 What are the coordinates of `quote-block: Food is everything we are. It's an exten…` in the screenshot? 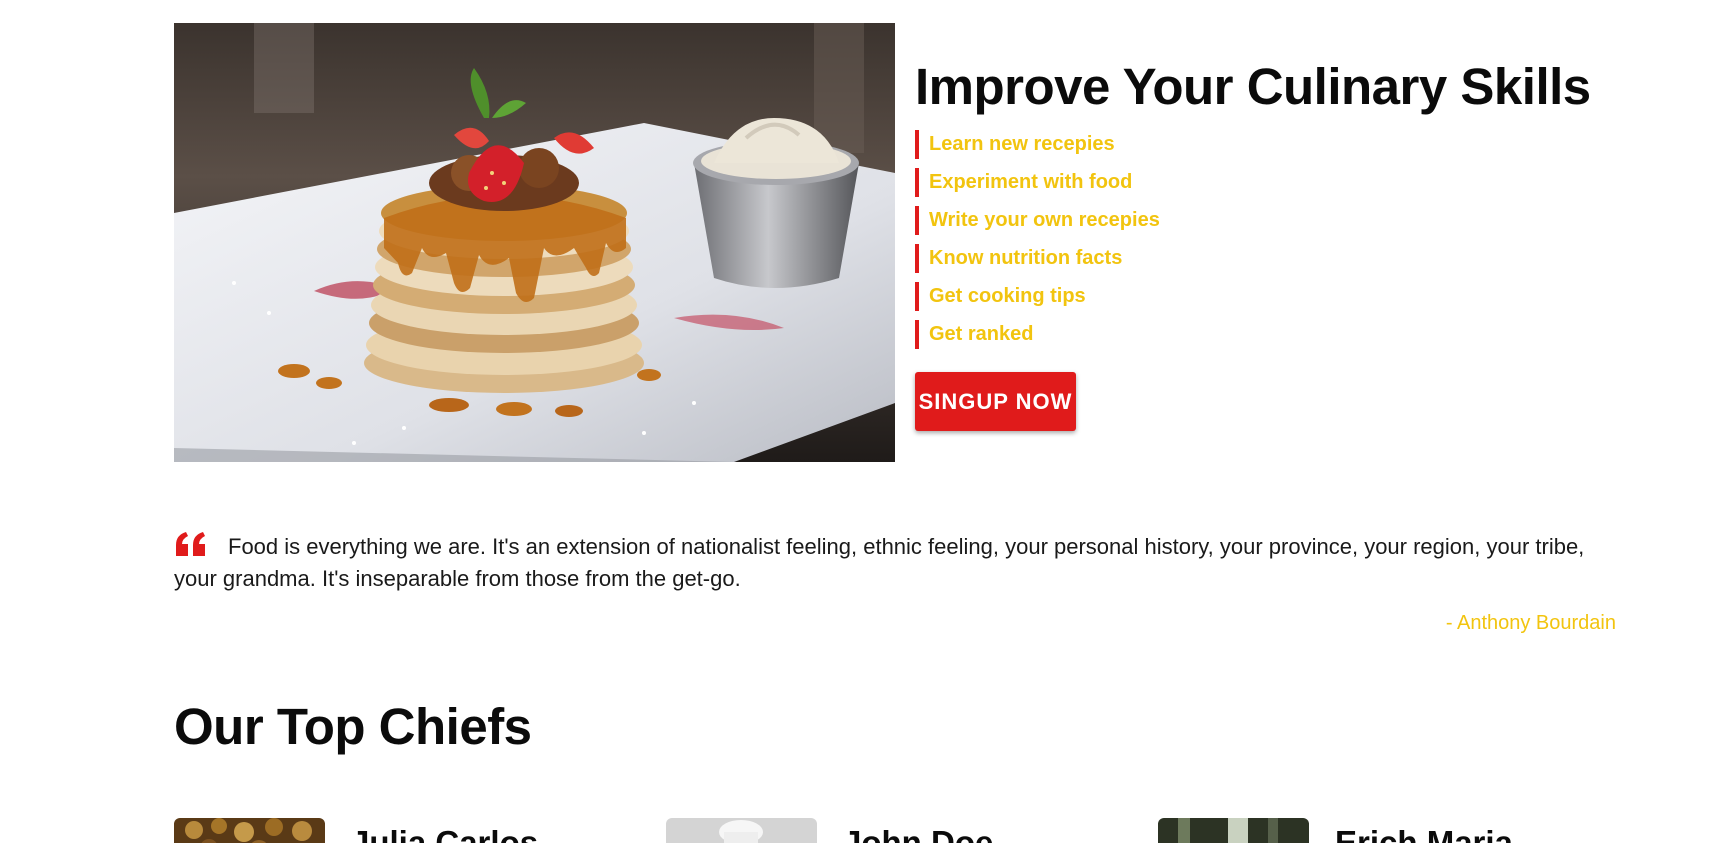 It's located at (895, 583).